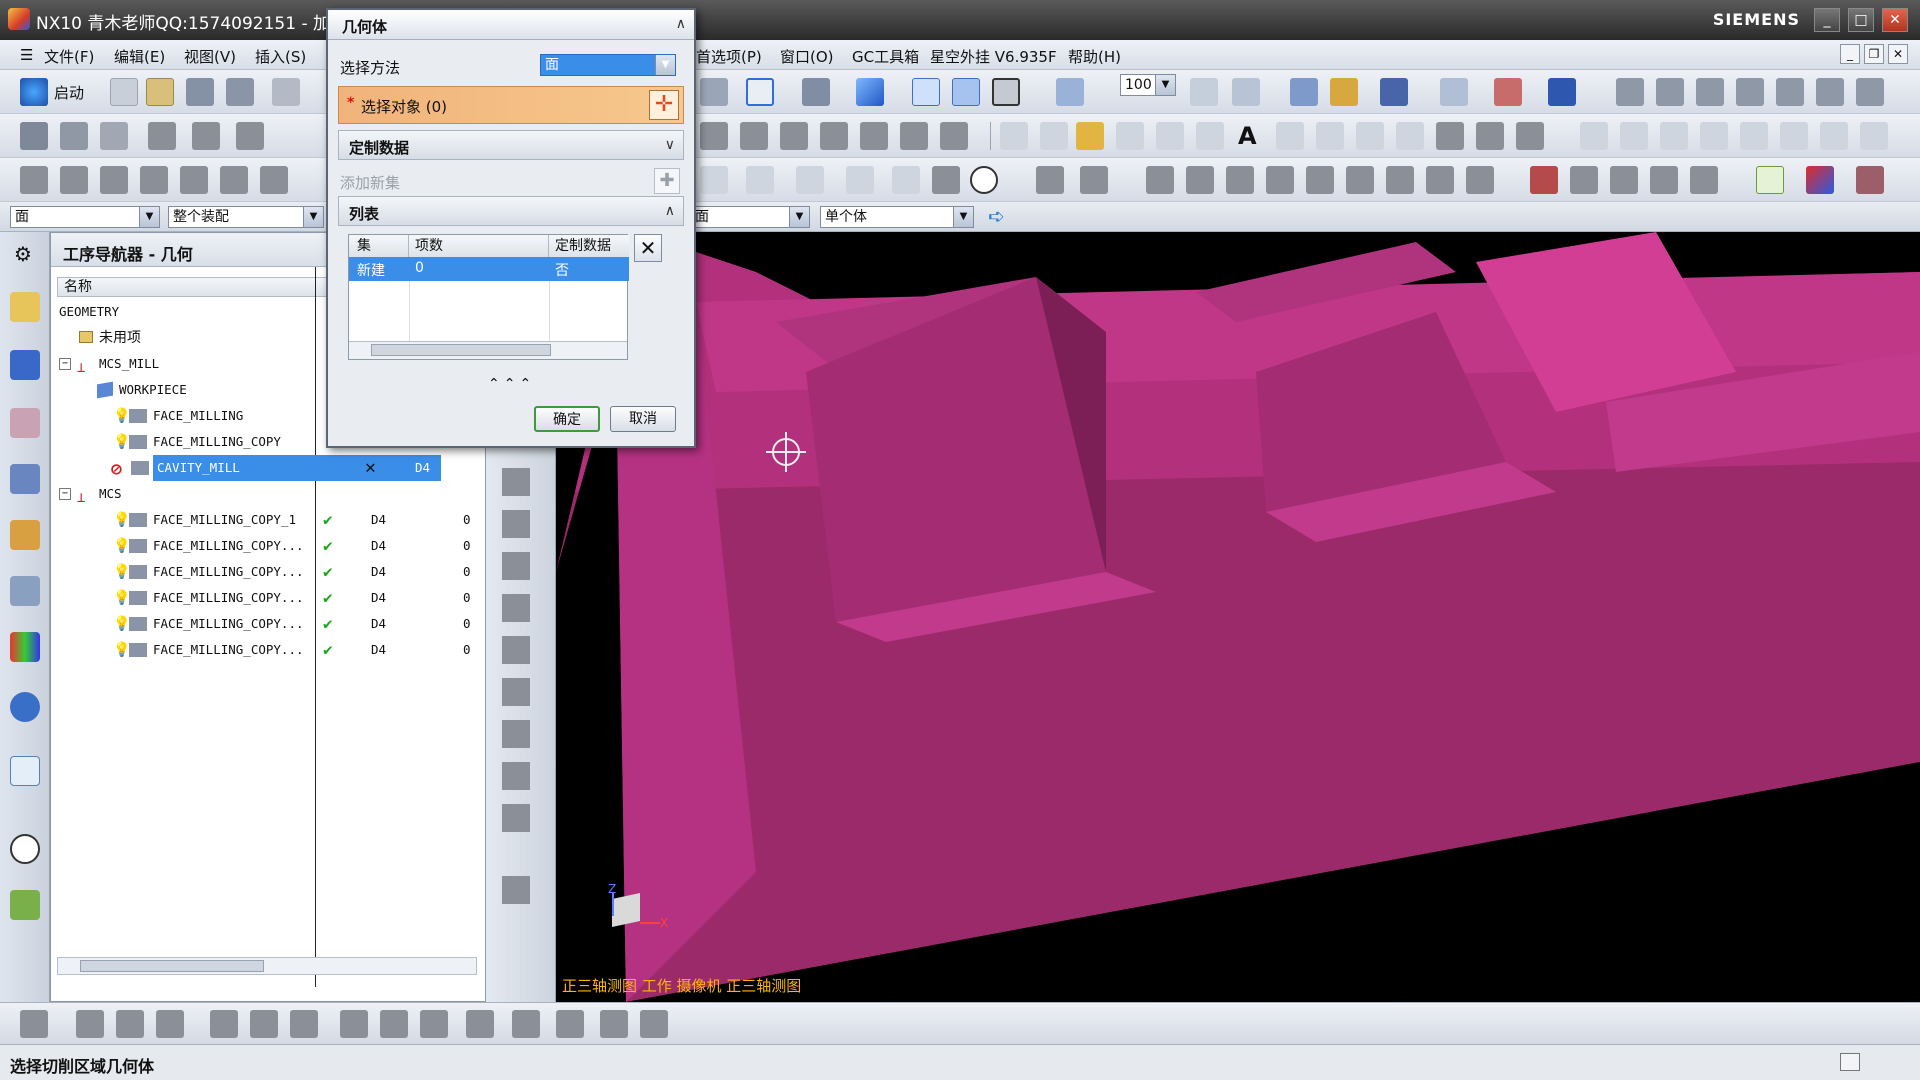 The image size is (1920, 1080). I want to click on pocket-icon, so click(1240, 180).